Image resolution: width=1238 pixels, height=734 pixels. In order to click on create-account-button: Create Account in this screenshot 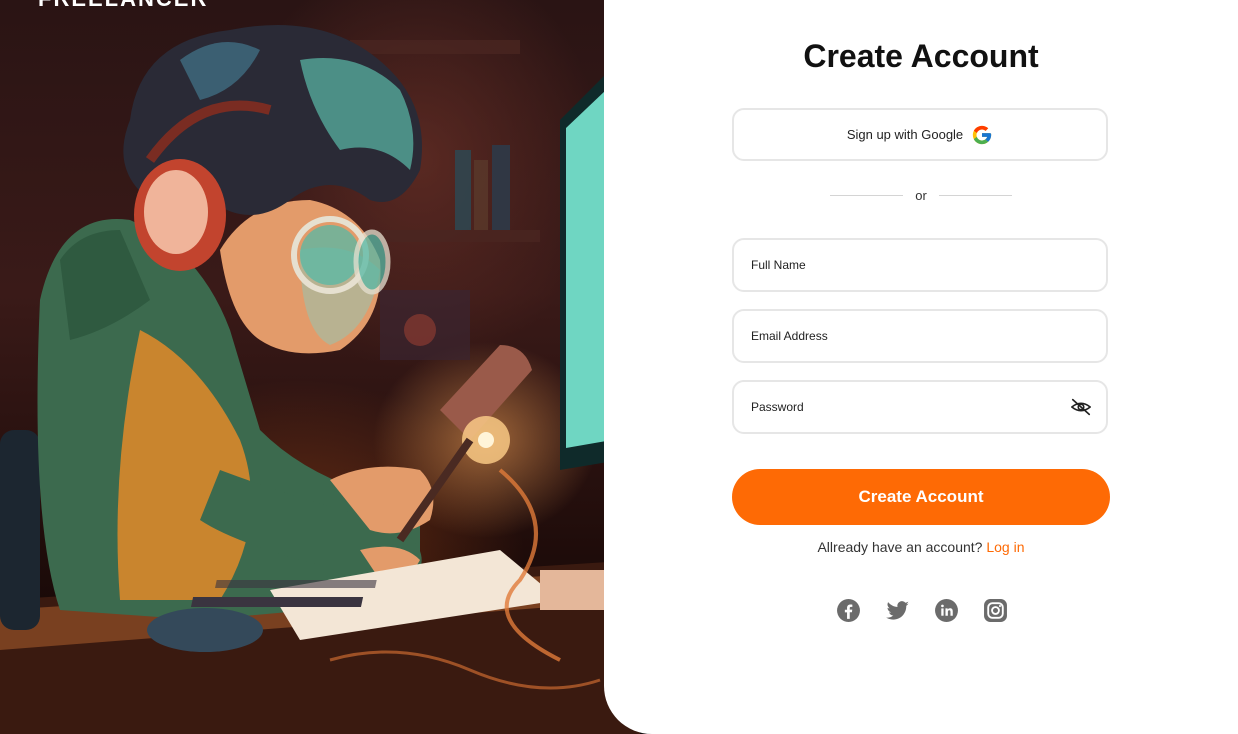, I will do `click(921, 497)`.